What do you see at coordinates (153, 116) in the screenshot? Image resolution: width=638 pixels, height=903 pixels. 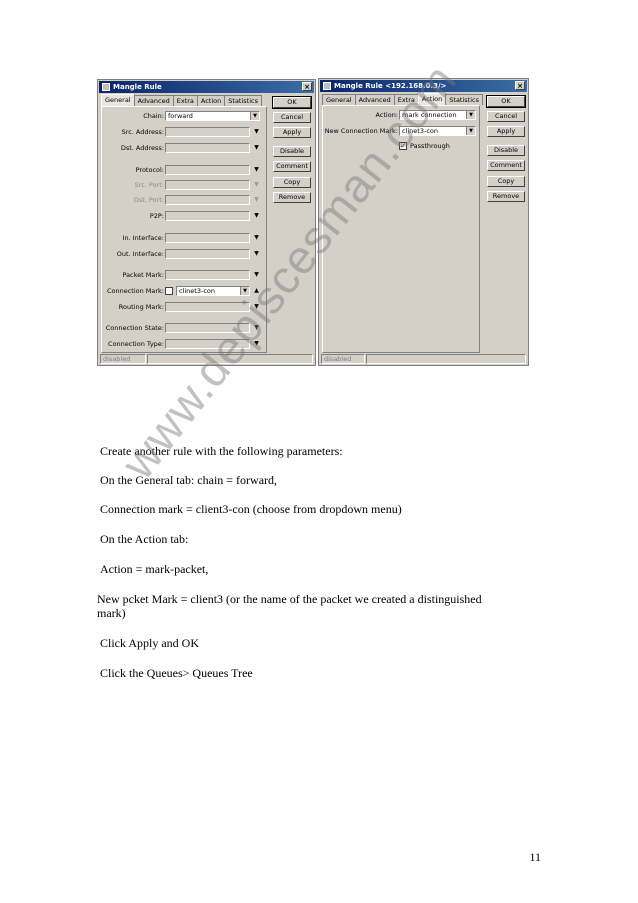 I see `chain-label: Chain:` at bounding box center [153, 116].